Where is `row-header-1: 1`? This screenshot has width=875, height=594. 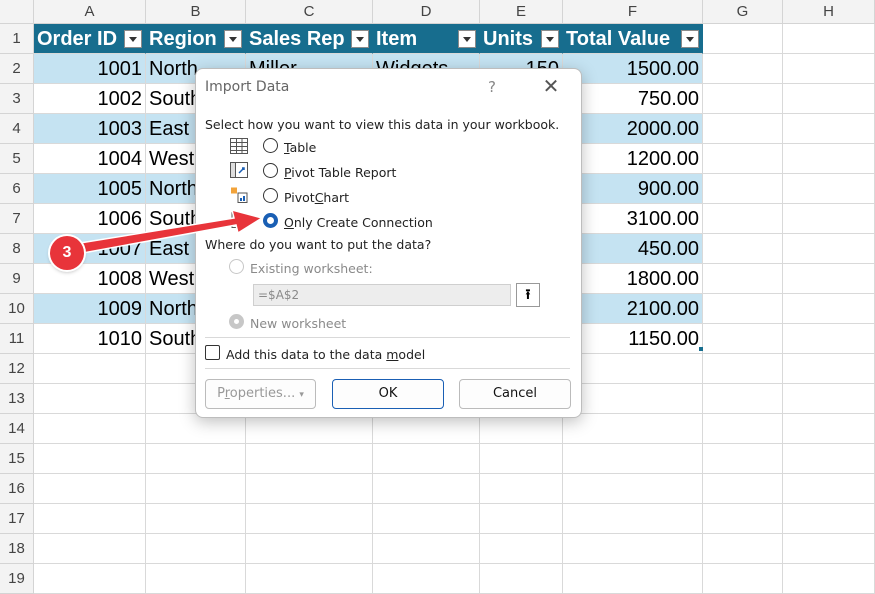 row-header-1: 1 is located at coordinates (17, 39).